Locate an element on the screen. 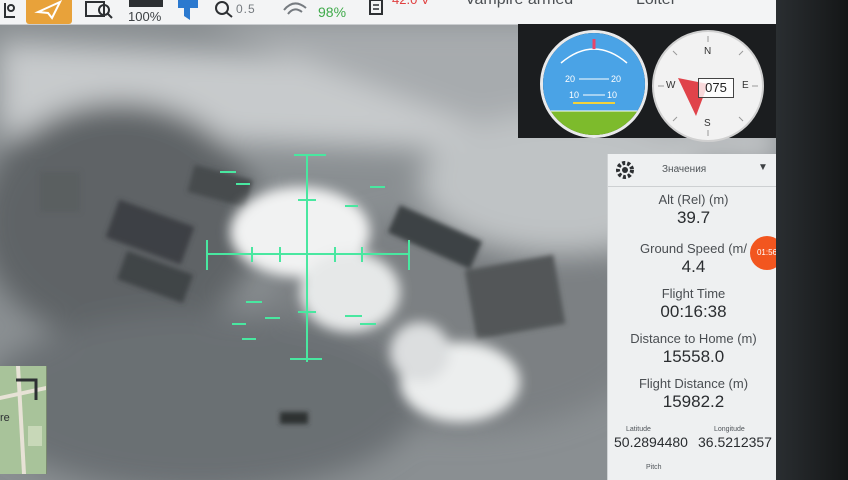 This screenshot has height=480, width=848. mini-map: re is located at coordinates (23, 420).